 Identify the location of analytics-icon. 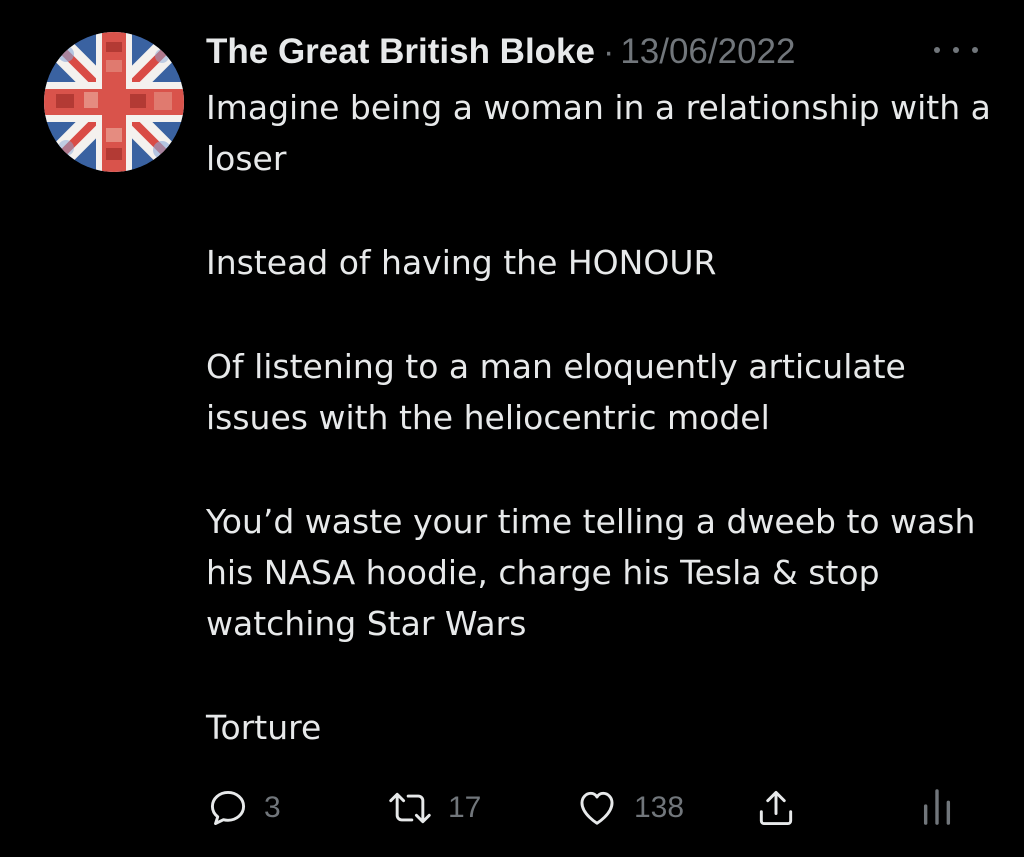
(937, 807).